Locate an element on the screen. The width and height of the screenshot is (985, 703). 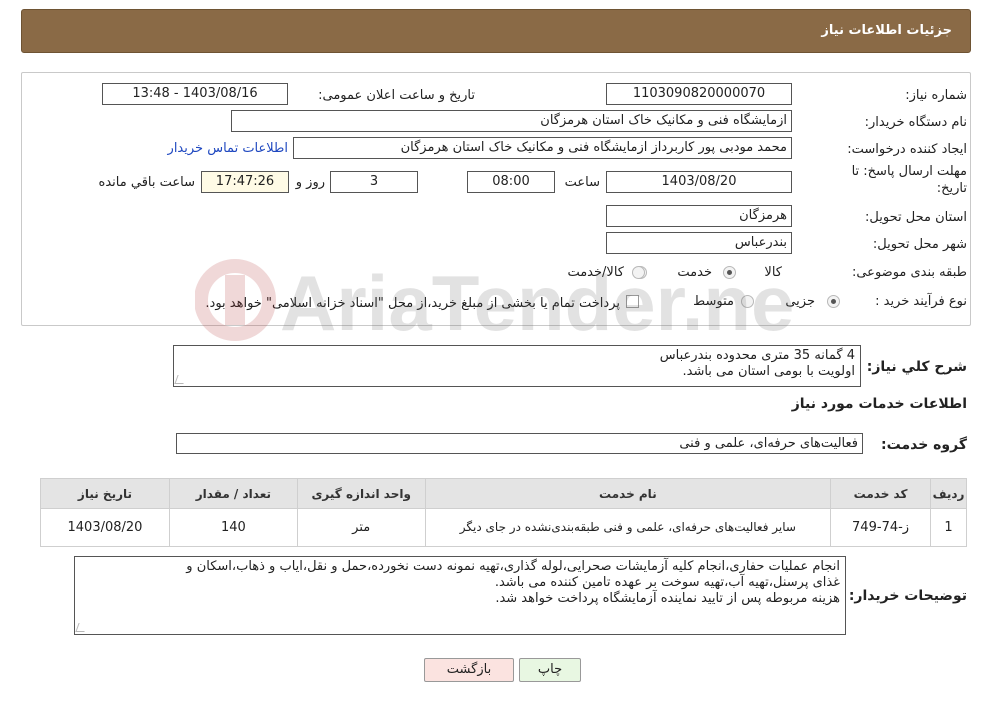
purchase-option-medium: متوسط is located at coordinates (713, 301).